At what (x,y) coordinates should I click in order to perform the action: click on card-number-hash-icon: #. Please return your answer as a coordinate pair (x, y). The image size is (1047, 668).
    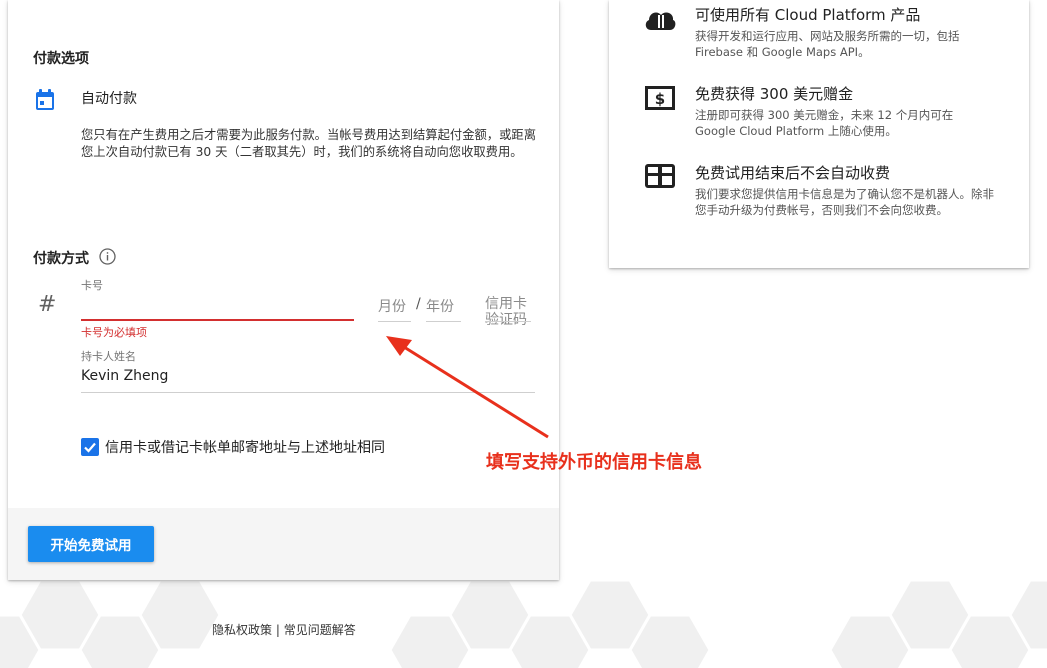
    Looking at the image, I should click on (47, 304).